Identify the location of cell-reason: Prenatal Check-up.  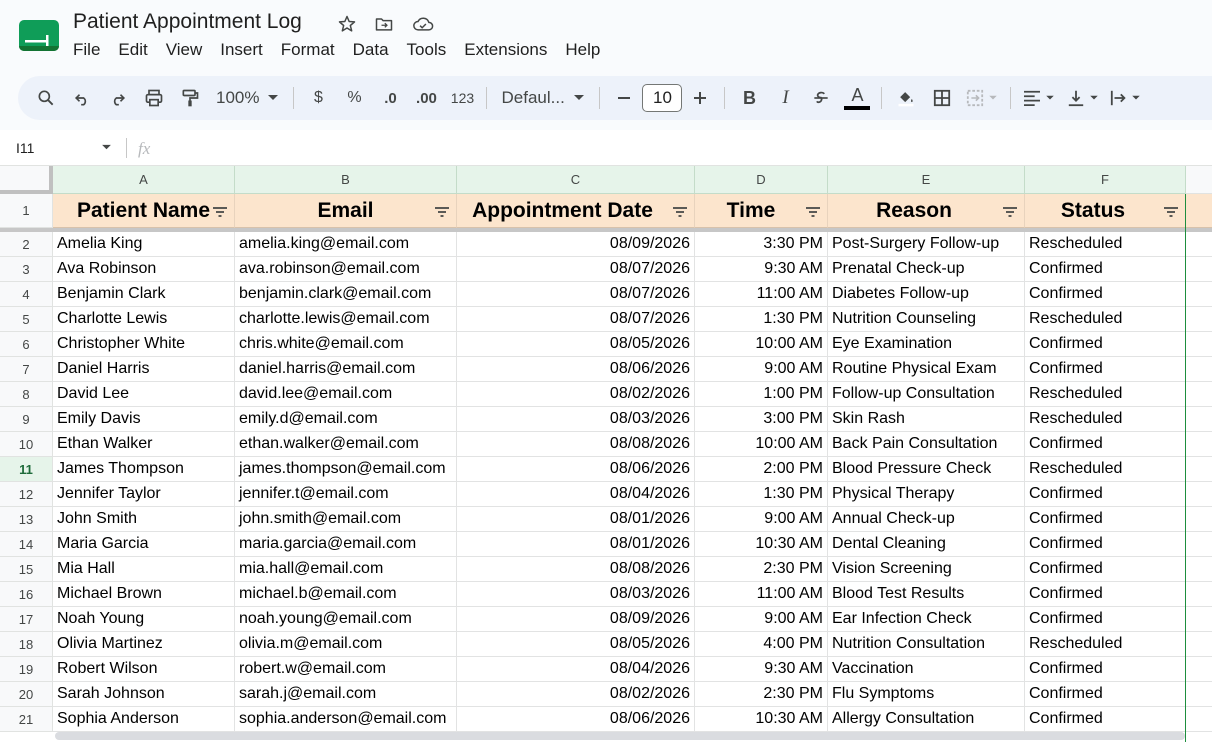
(926, 269).